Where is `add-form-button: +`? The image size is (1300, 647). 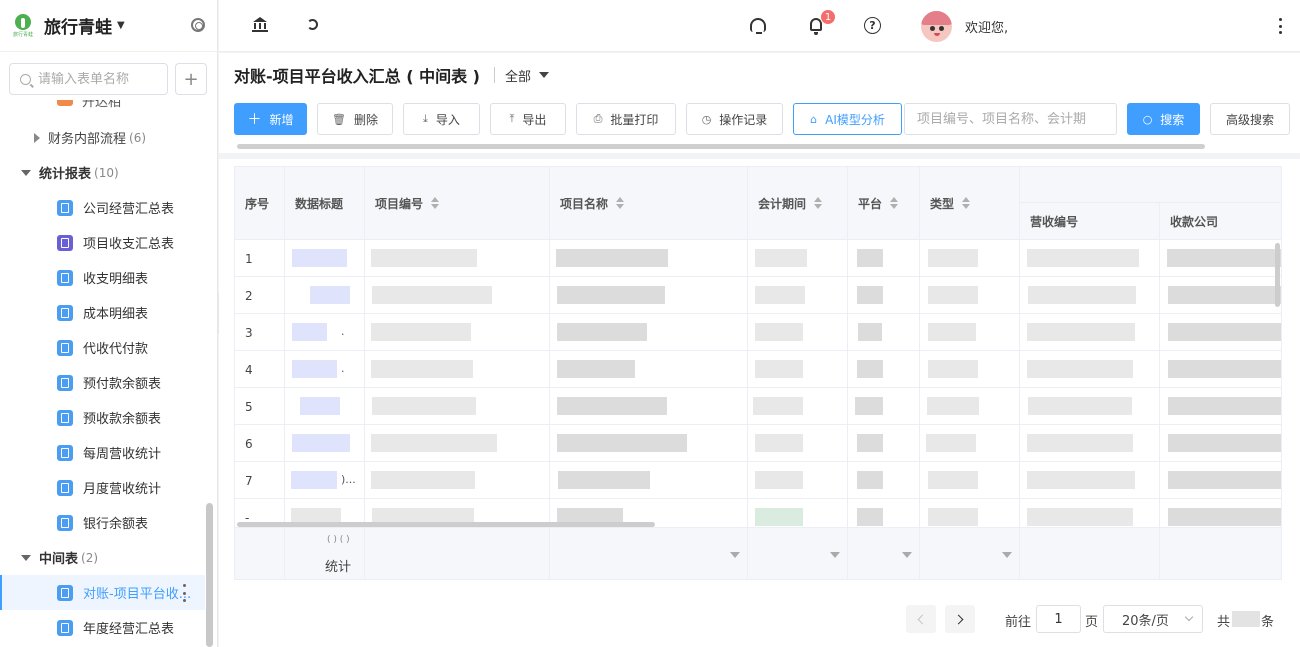 add-form-button: + is located at coordinates (191, 79).